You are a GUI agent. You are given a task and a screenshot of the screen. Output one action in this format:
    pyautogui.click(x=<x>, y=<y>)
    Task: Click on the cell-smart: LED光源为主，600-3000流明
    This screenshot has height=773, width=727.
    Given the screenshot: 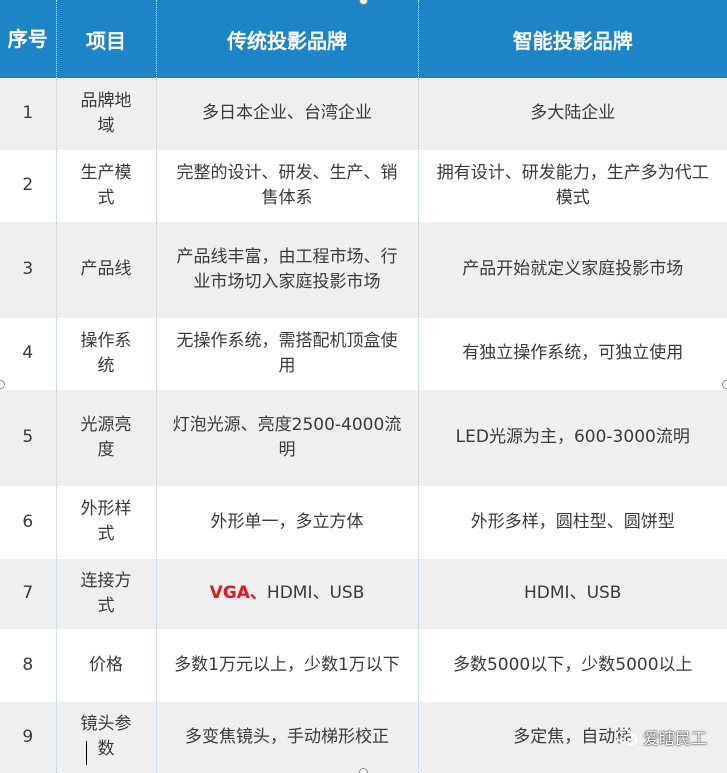 What is the action you would take?
    pyautogui.click(x=572, y=438)
    